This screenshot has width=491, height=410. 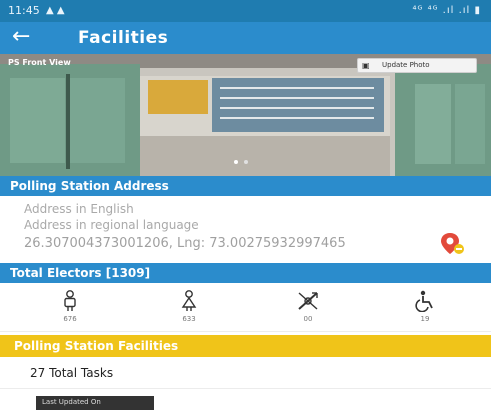 What do you see at coordinates (424, 301) in the screenshot?
I see `wheelchair-icon` at bounding box center [424, 301].